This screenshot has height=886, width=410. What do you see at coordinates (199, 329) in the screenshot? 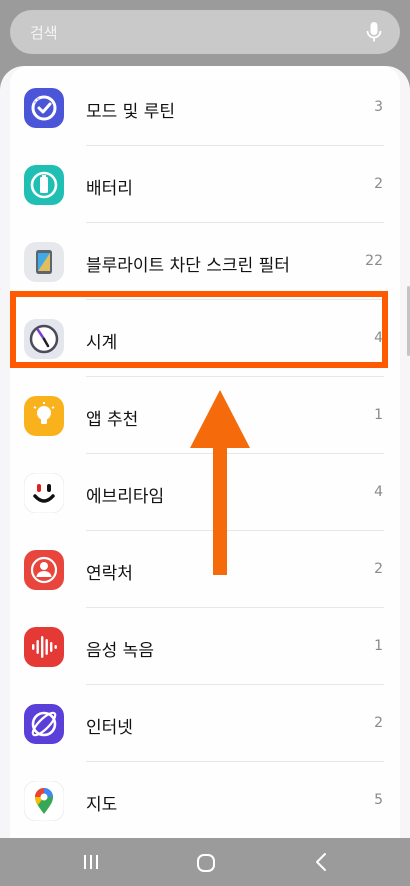
I see `clock-highlight-box` at bounding box center [199, 329].